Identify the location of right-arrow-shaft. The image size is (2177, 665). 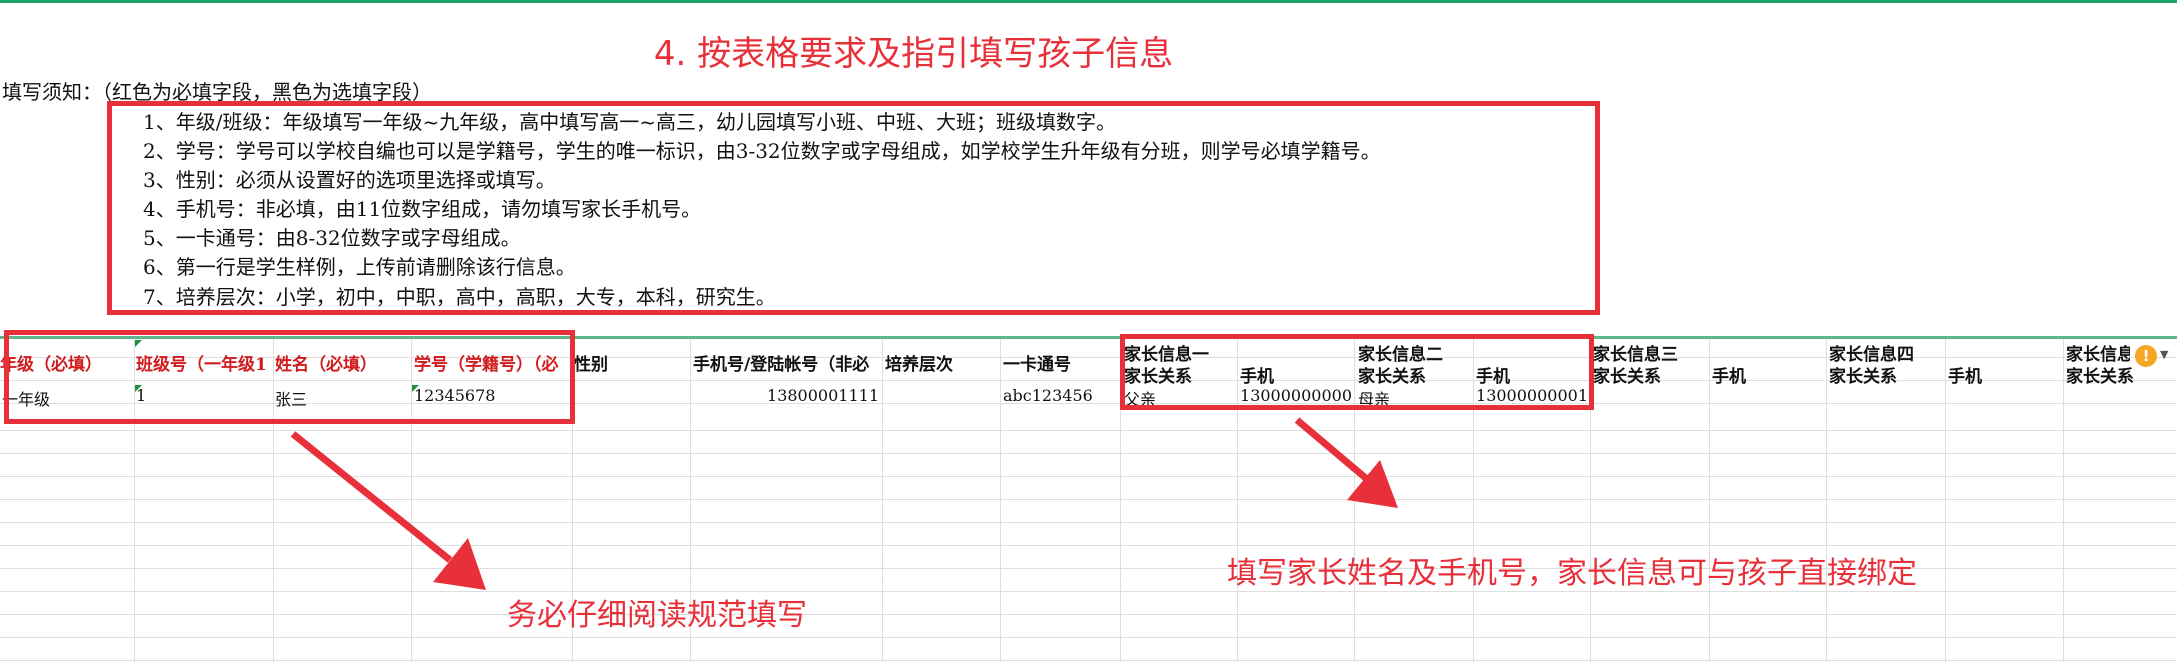
(1332, 450).